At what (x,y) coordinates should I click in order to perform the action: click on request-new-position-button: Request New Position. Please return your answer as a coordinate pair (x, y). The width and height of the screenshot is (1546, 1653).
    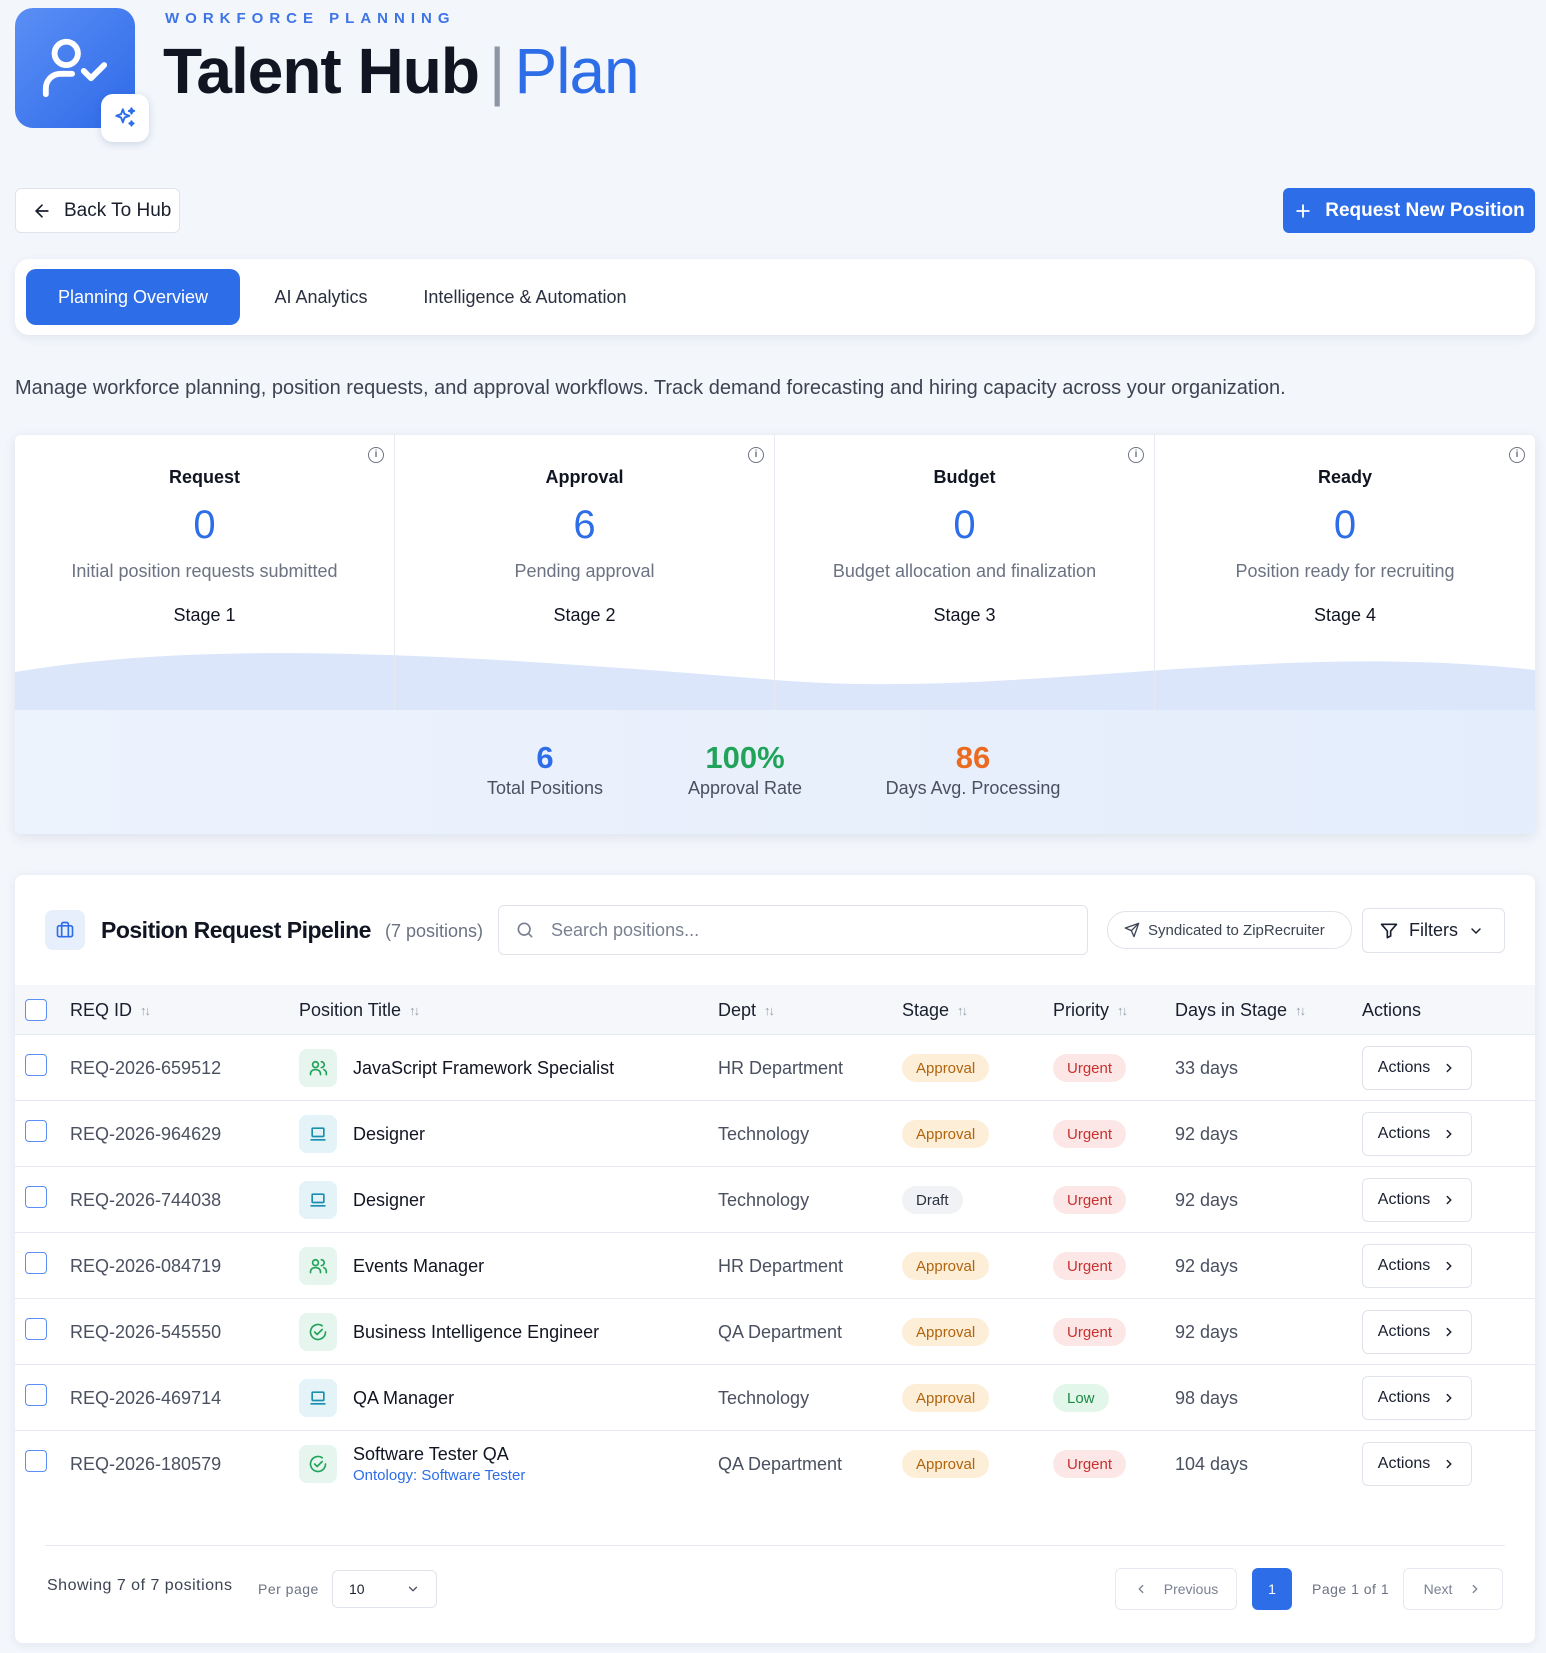
    Looking at the image, I should click on (1409, 210).